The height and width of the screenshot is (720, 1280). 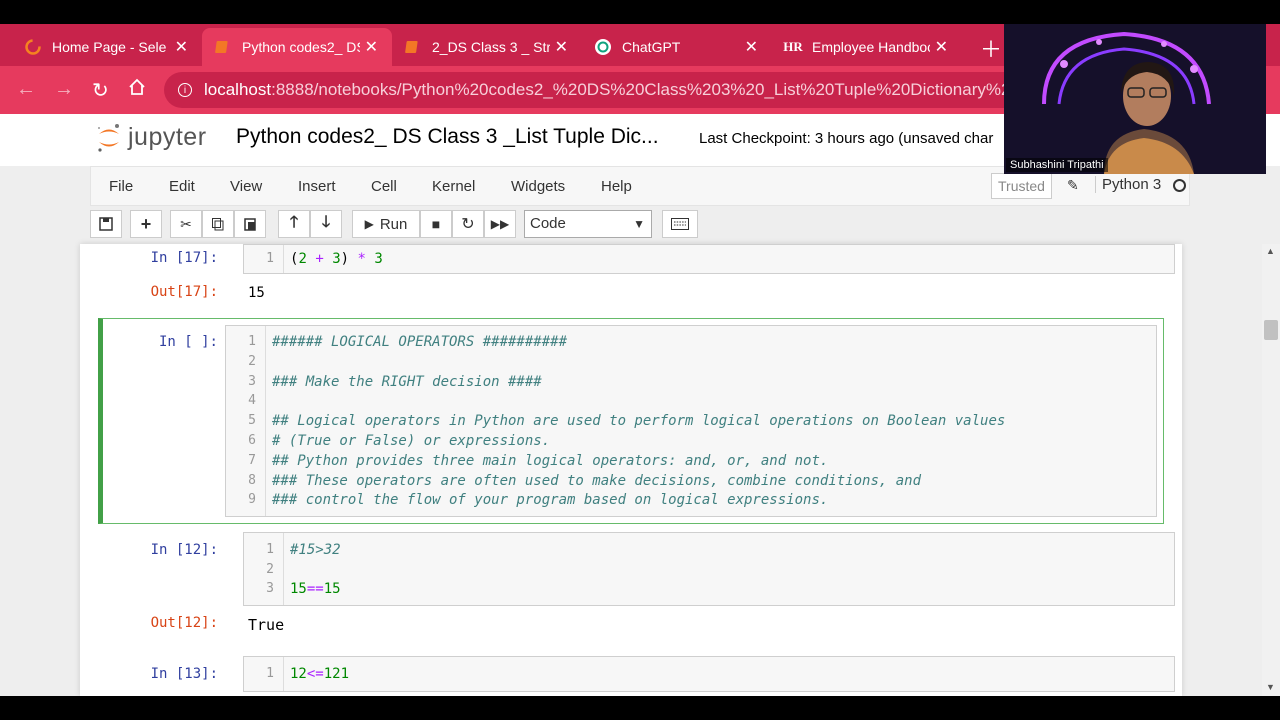 What do you see at coordinates (184, 550) in the screenshot?
I see `input-prompt: In [12]:` at bounding box center [184, 550].